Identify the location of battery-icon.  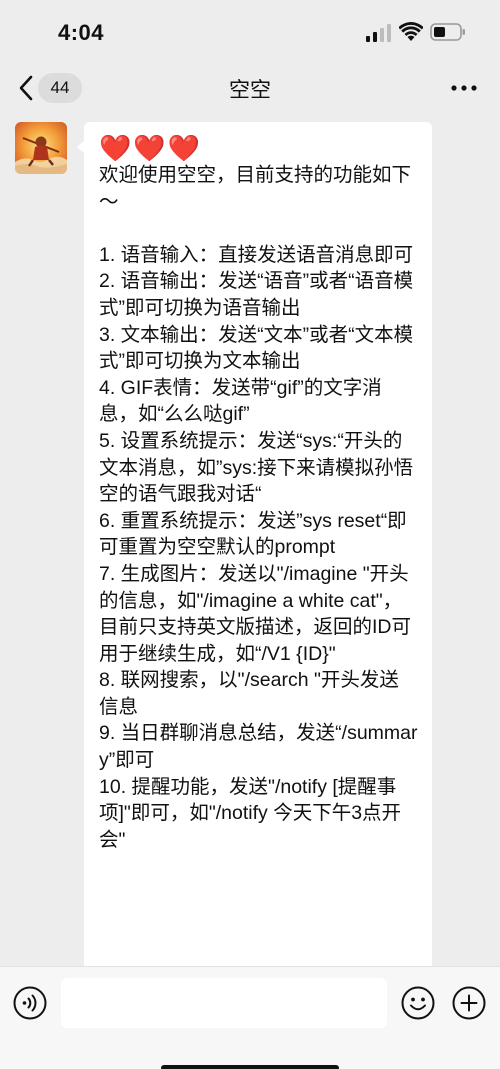
(447, 32).